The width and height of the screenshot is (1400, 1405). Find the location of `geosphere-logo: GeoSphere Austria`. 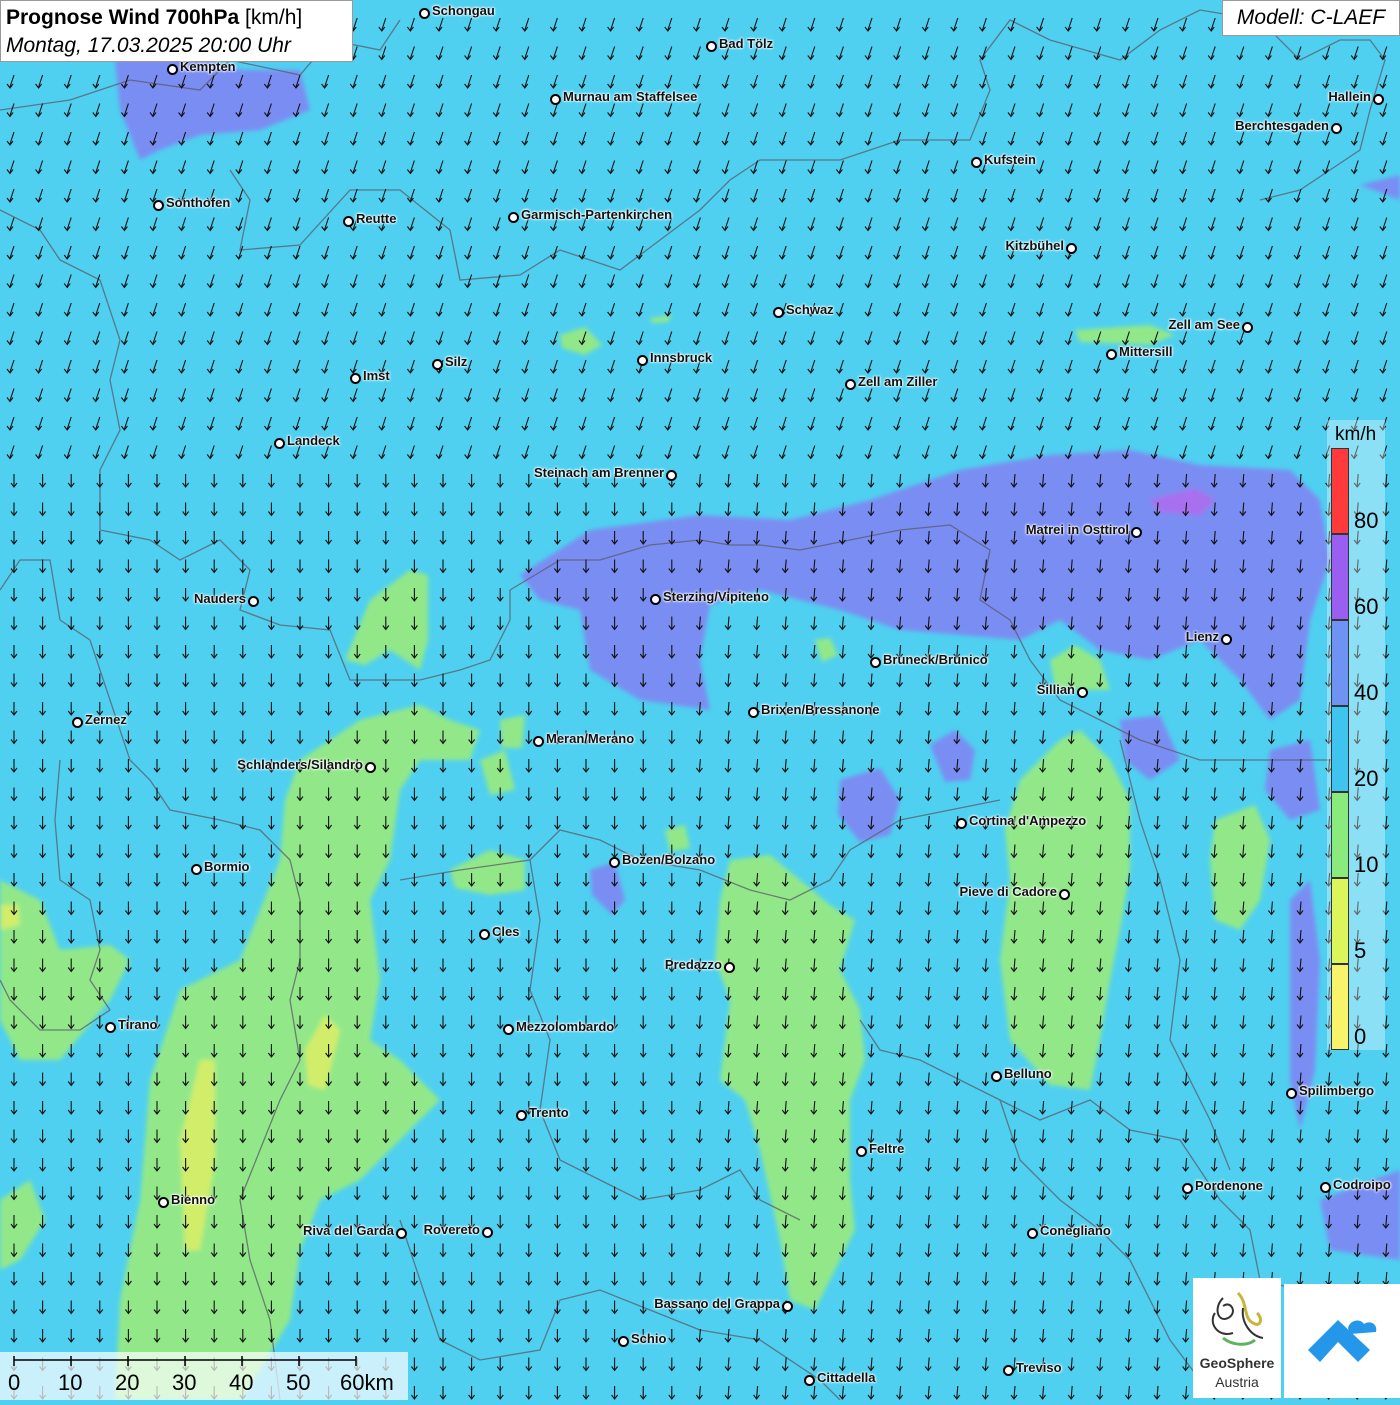

geosphere-logo: GeoSphere Austria is located at coordinates (1237, 1338).